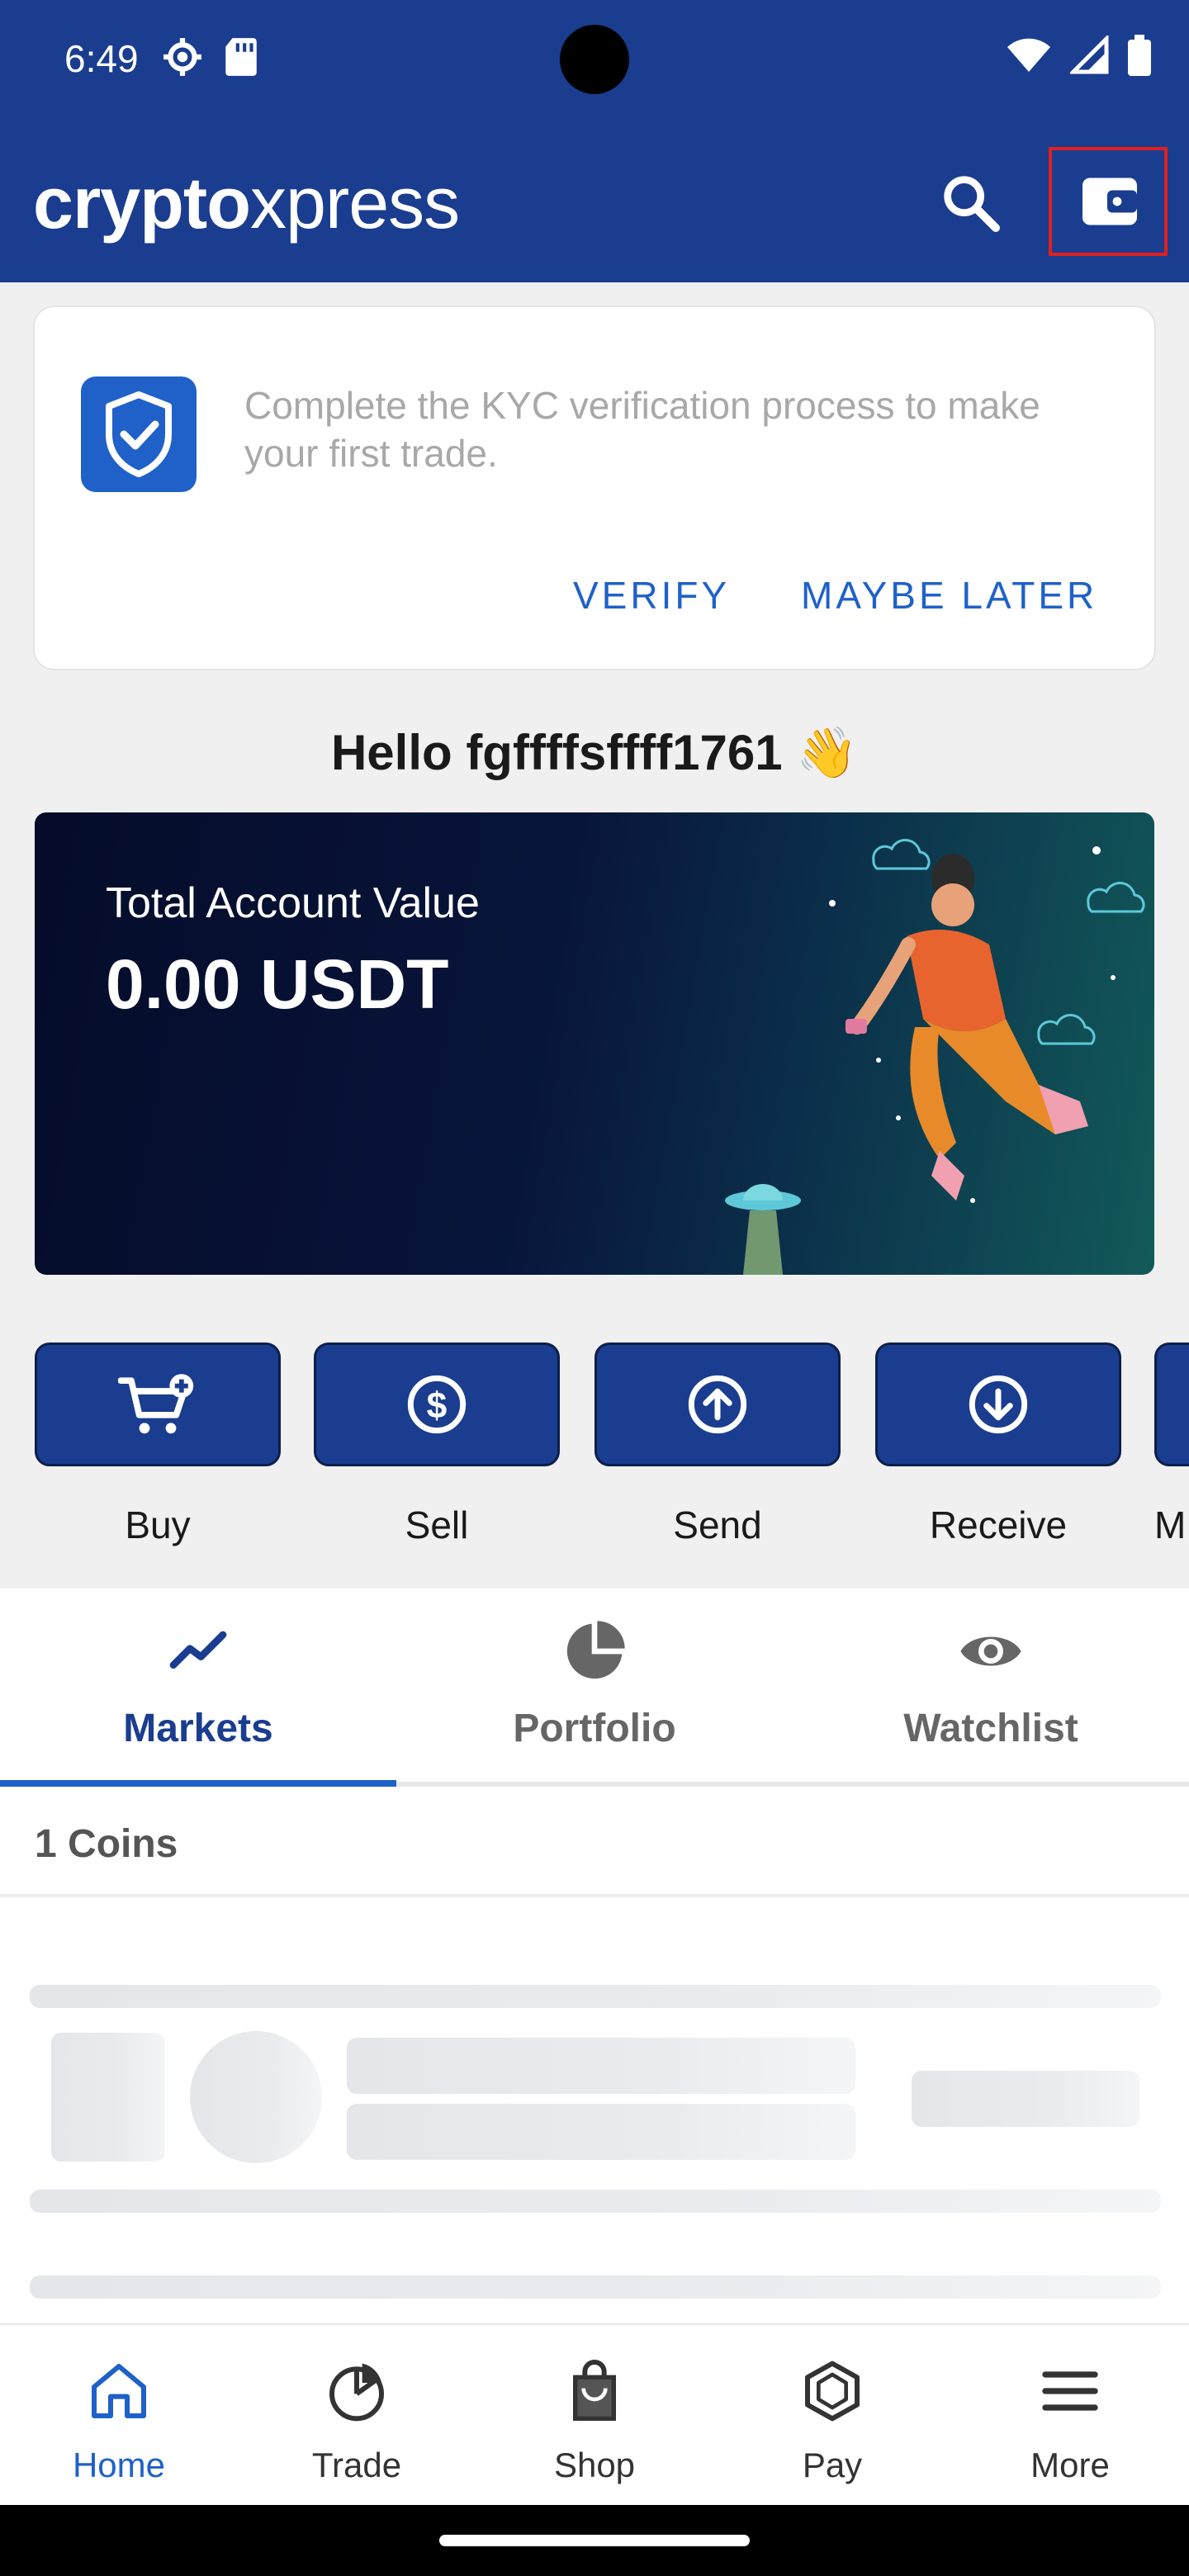 The height and width of the screenshot is (2576, 1189). I want to click on app-logo: cryptoxpress, so click(246, 203).